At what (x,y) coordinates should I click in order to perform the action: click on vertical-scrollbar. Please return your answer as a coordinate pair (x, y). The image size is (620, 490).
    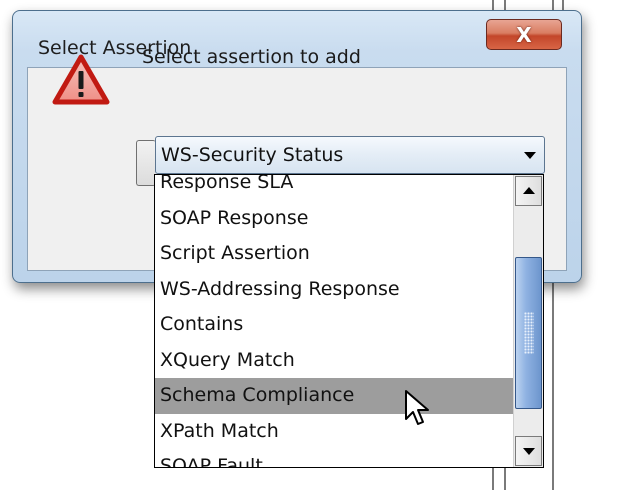
    Looking at the image, I should click on (528, 321).